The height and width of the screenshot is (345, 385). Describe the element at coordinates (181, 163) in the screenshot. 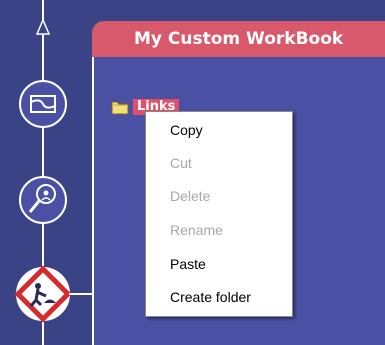

I see `menu-item-cut: Cut` at that location.